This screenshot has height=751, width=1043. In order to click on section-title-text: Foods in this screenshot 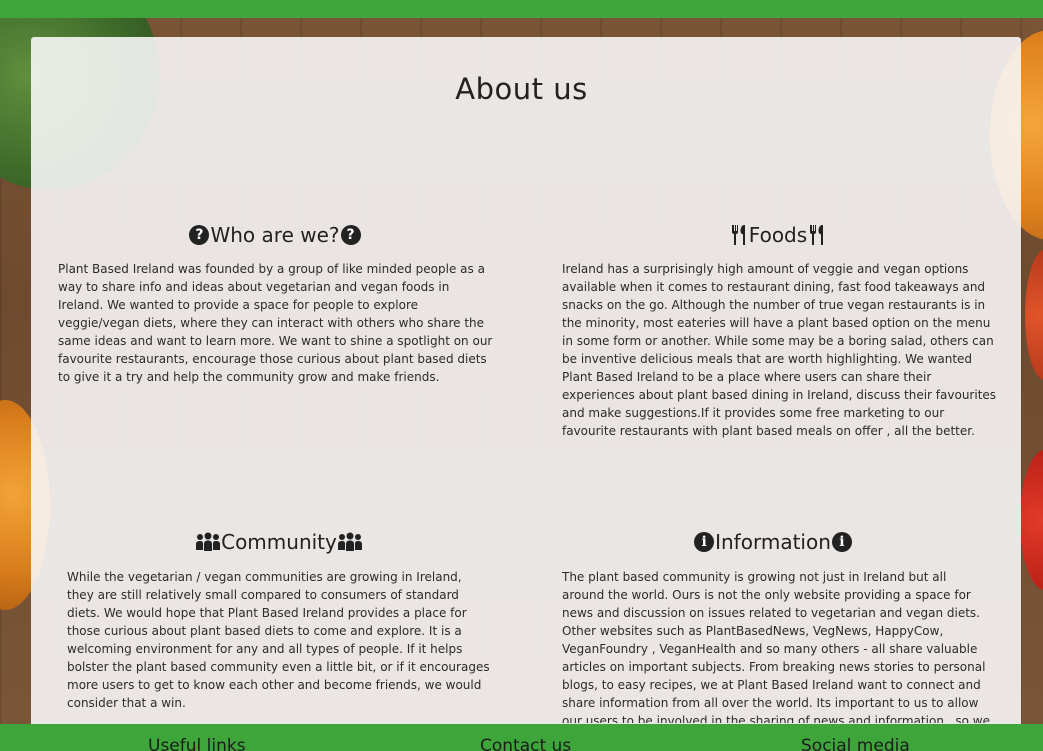, I will do `click(778, 235)`.